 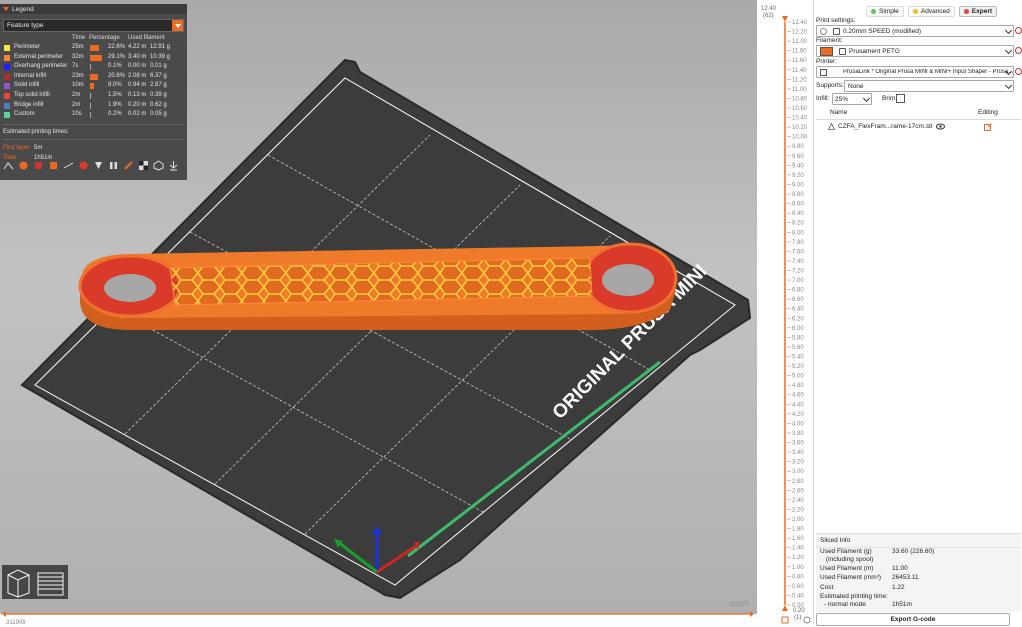 What do you see at coordinates (785, 19) in the screenshot?
I see `vslider-top-thumb` at bounding box center [785, 19].